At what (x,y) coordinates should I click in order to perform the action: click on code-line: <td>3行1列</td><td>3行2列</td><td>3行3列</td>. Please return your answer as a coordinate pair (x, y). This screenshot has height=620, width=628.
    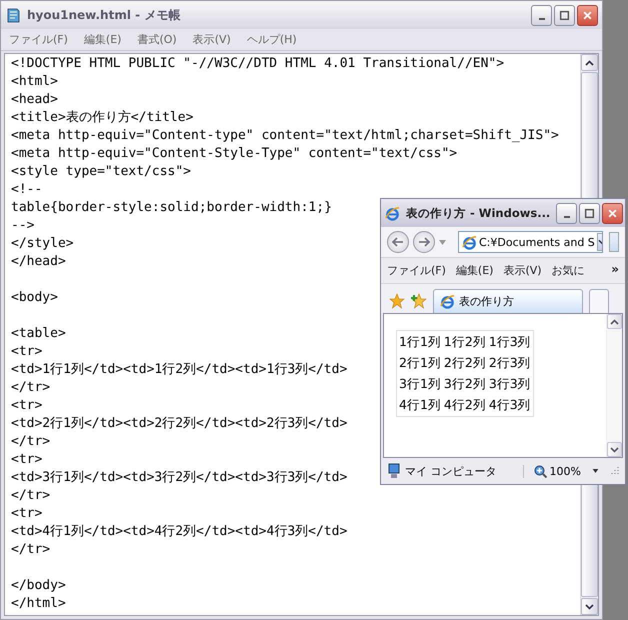
    Looking at the image, I should click on (179, 478).